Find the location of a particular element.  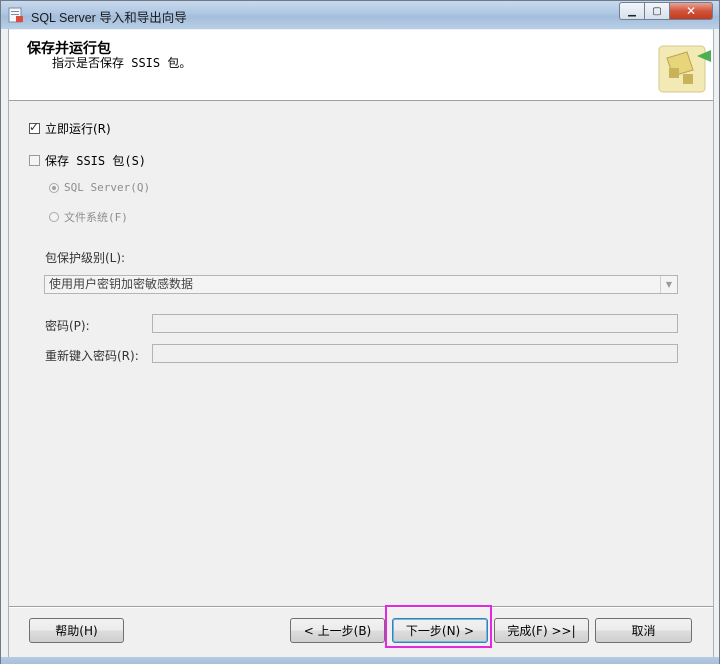

package-icon is located at coordinates (684, 69).